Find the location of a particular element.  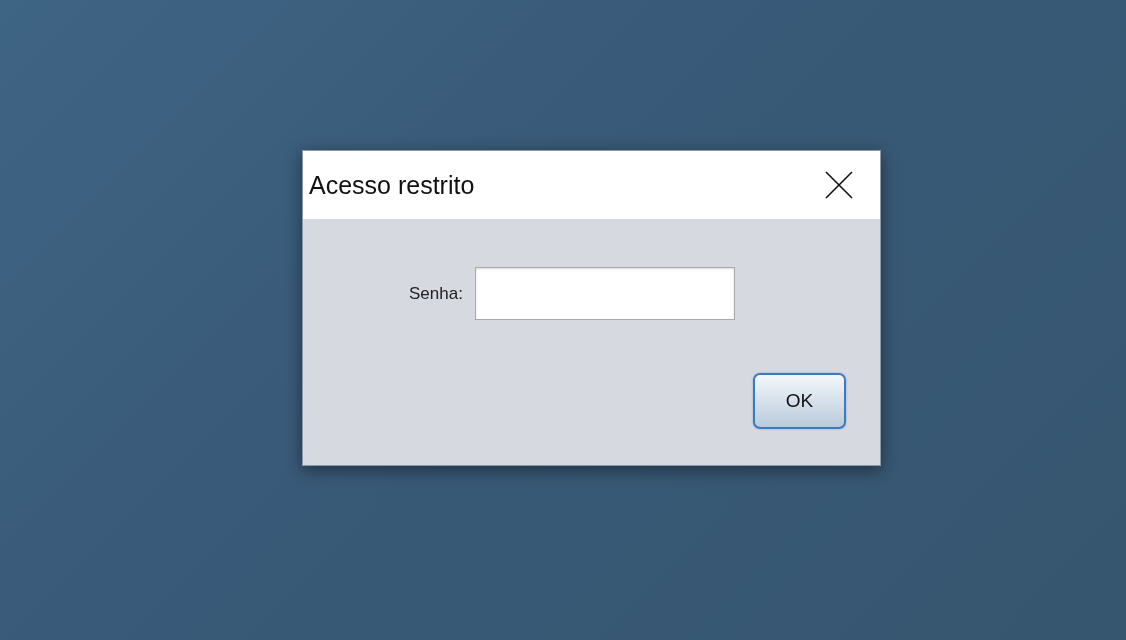

ok-button: OK is located at coordinates (799, 401).